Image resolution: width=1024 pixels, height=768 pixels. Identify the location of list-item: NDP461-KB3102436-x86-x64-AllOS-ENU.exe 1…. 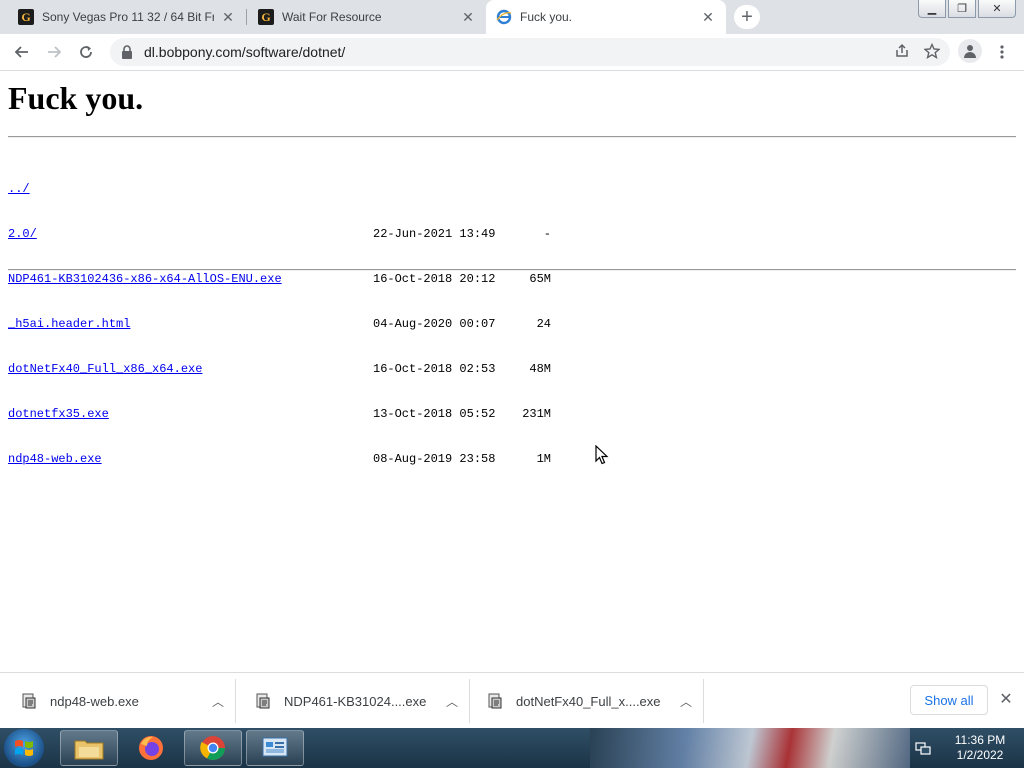
(279, 279).